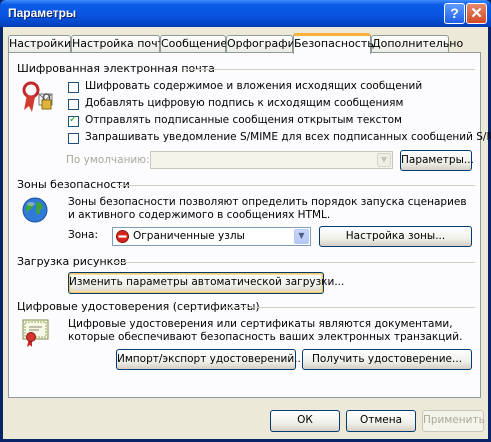 The height and width of the screenshot is (442, 491). I want to click on default-setting-label: По умолчанию:, so click(108, 160).